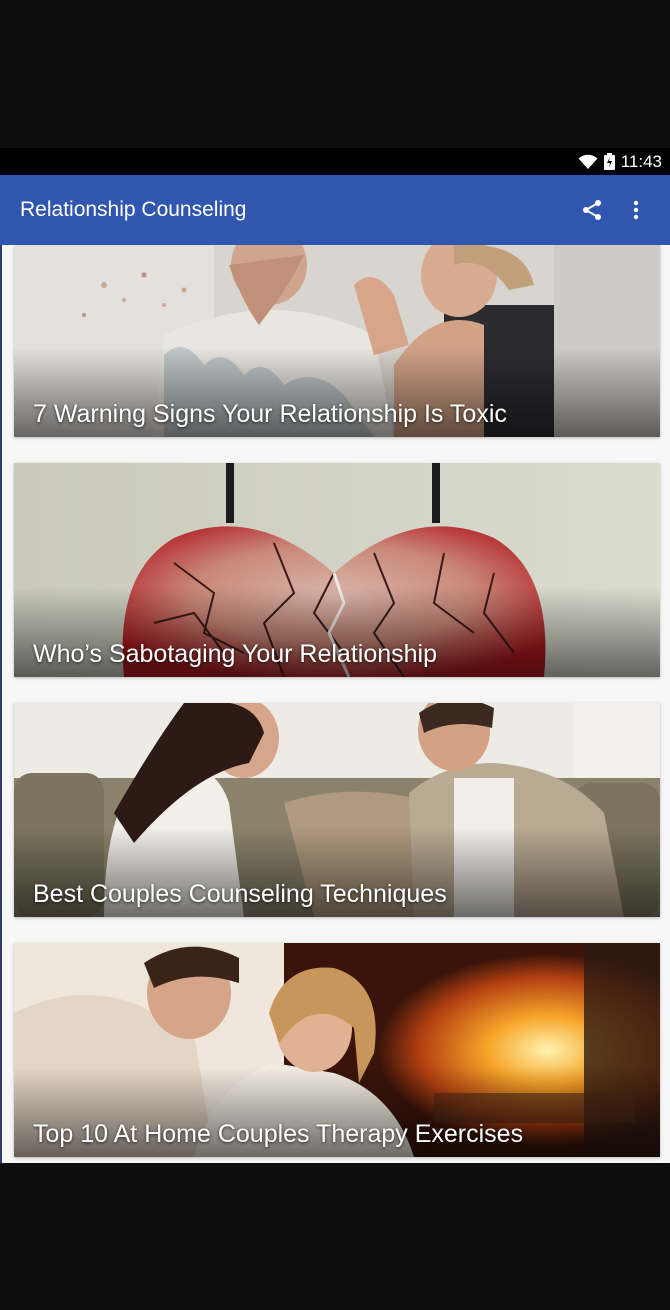 This screenshot has height=1310, width=670. What do you see at coordinates (641, 161) in the screenshot?
I see `status-time: 11:43` at bounding box center [641, 161].